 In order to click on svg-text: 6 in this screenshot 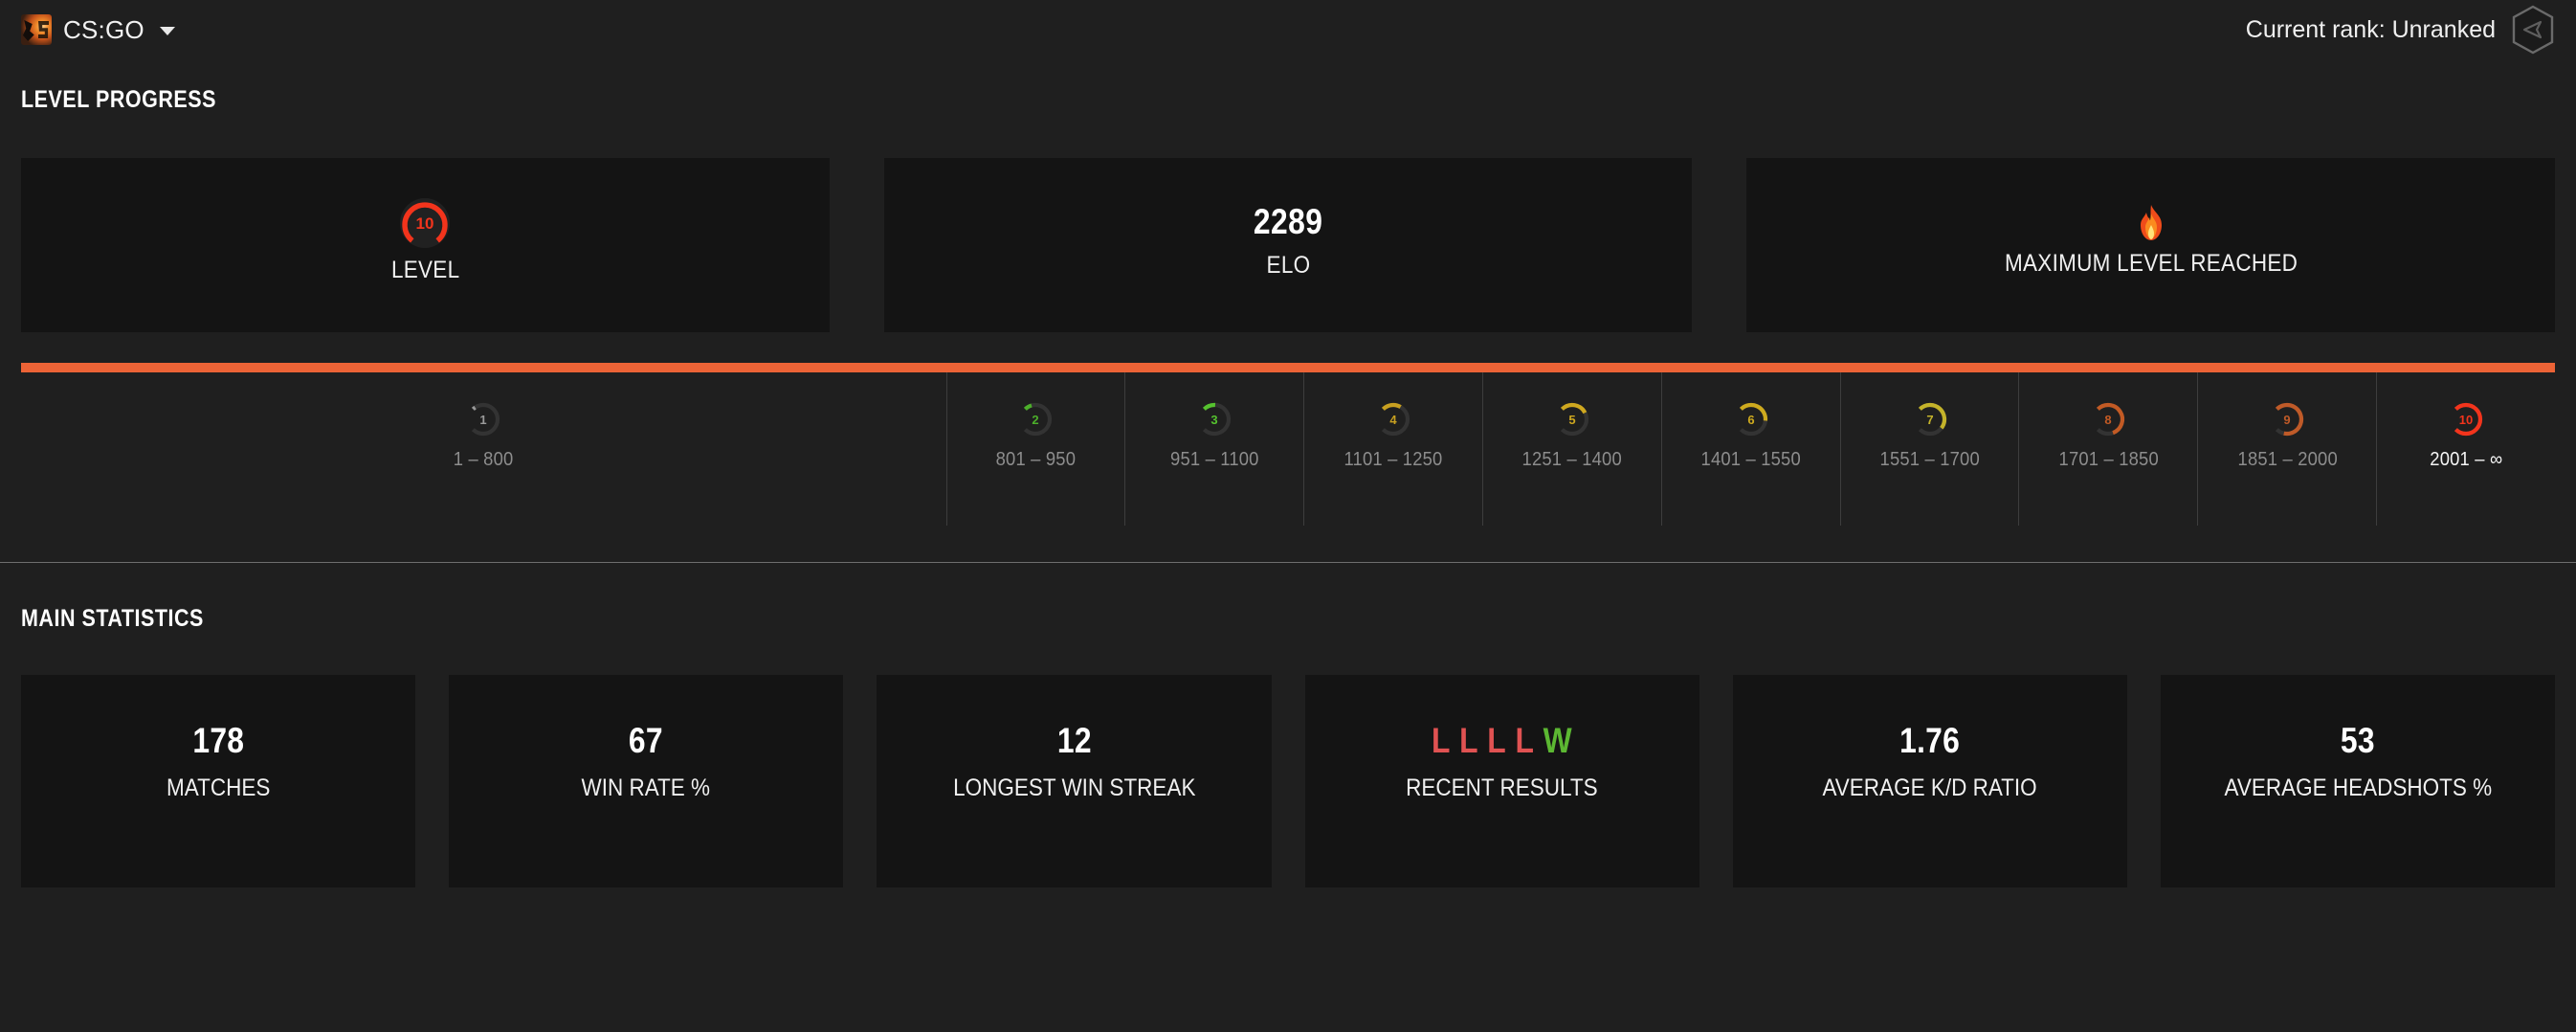, I will do `click(1750, 420)`.